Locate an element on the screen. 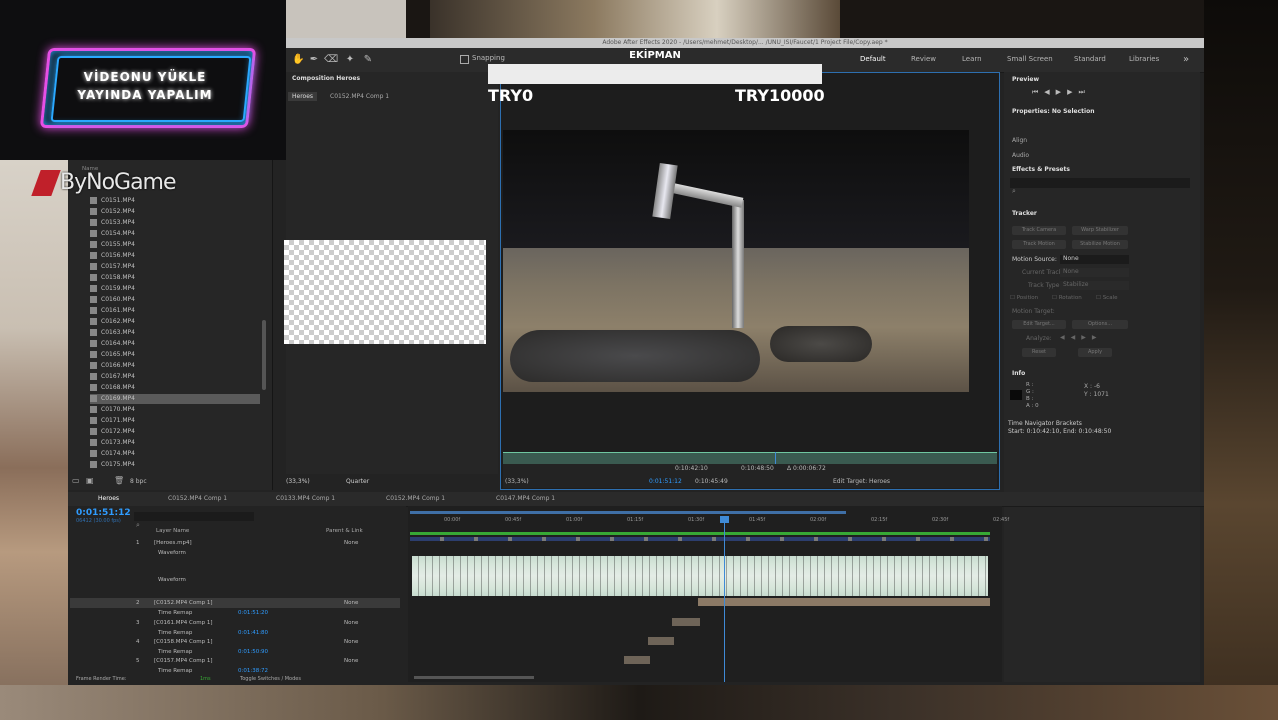 The height and width of the screenshot is (720, 1278). project-file-item: C0168.MP4 is located at coordinates (175, 388).